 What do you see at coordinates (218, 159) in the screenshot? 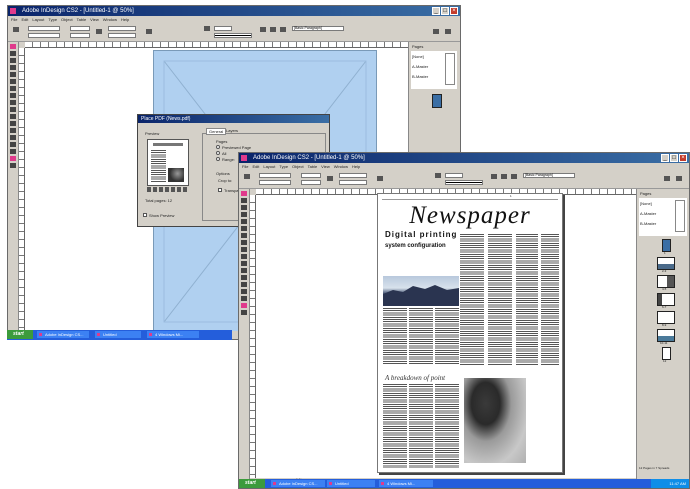
I see `range-radio` at bounding box center [218, 159].